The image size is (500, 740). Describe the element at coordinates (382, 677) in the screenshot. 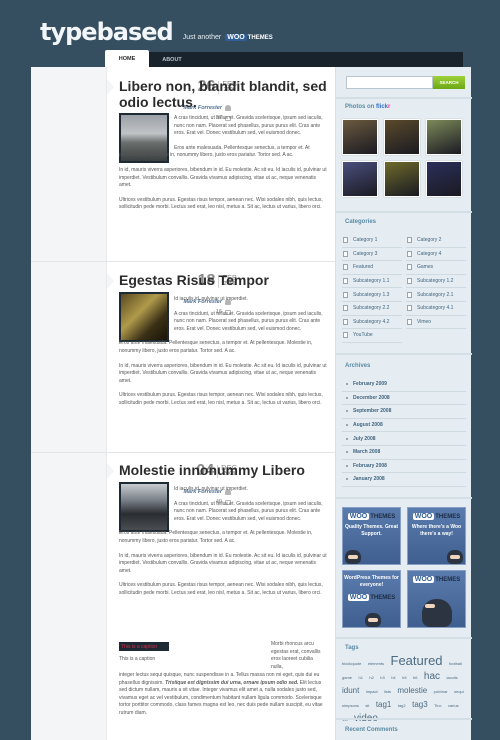

I see `tag-link: h3` at that location.